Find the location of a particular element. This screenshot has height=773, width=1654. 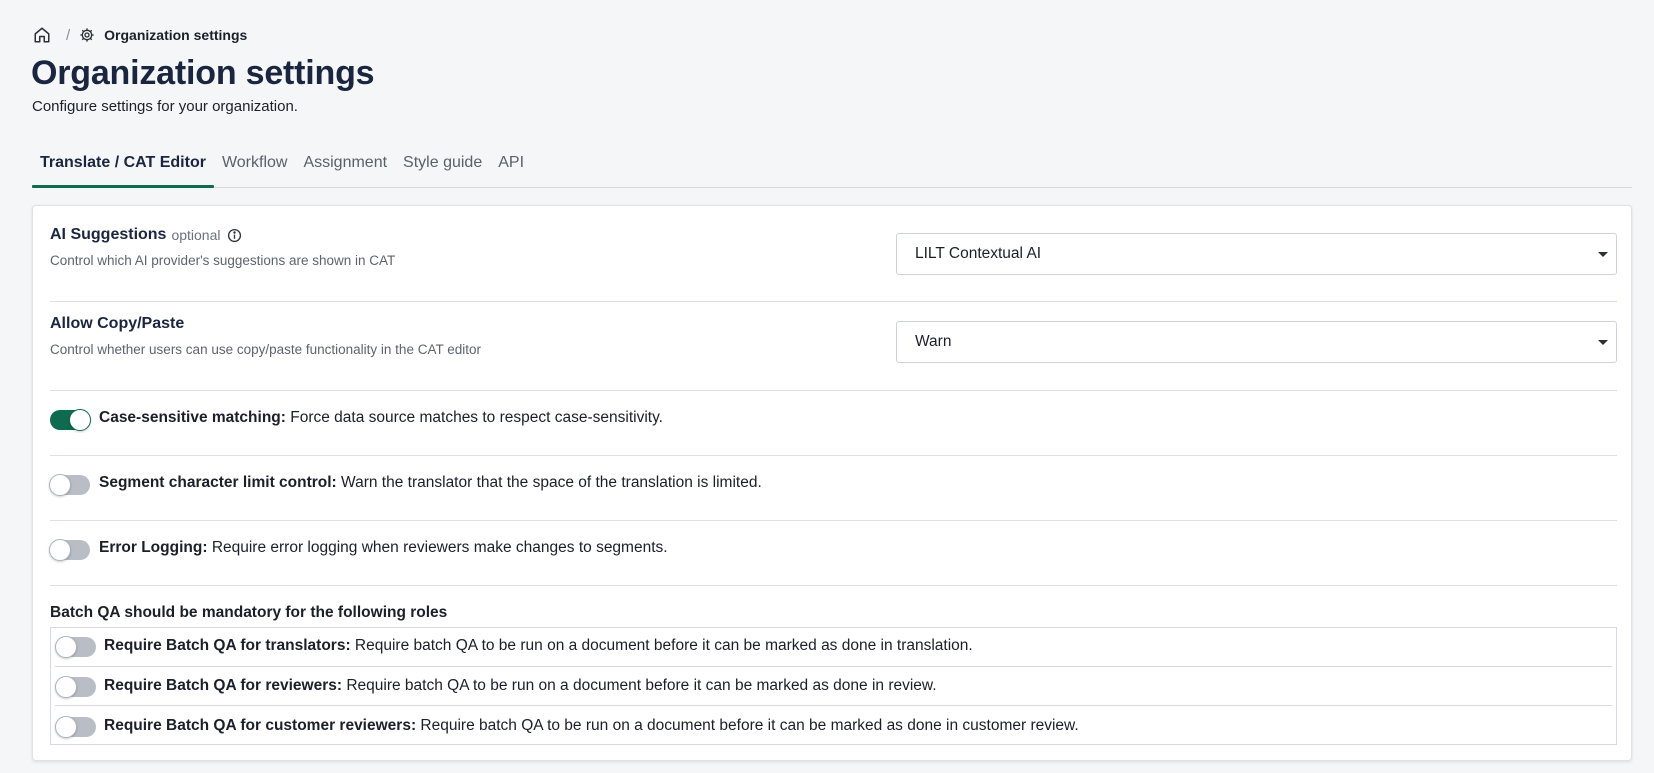

tab-api: API is located at coordinates (511, 163).